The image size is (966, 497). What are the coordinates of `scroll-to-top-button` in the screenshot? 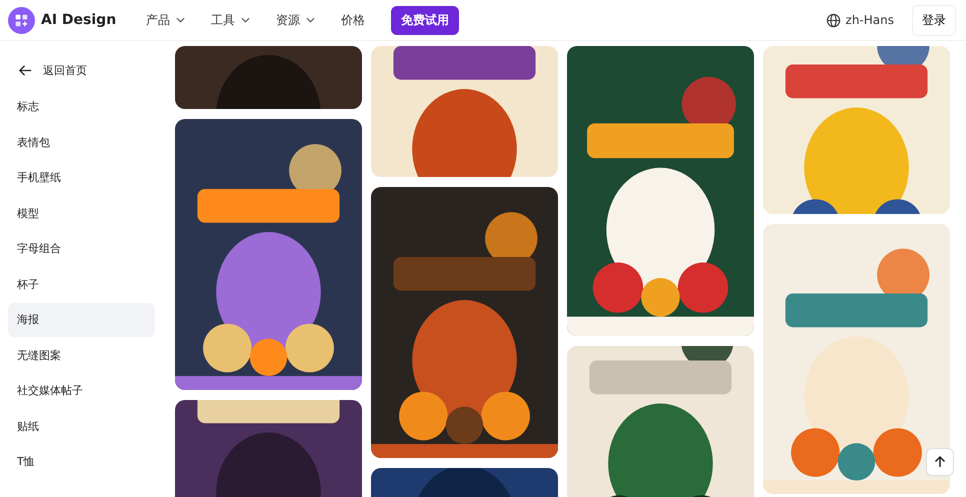 It's located at (940, 462).